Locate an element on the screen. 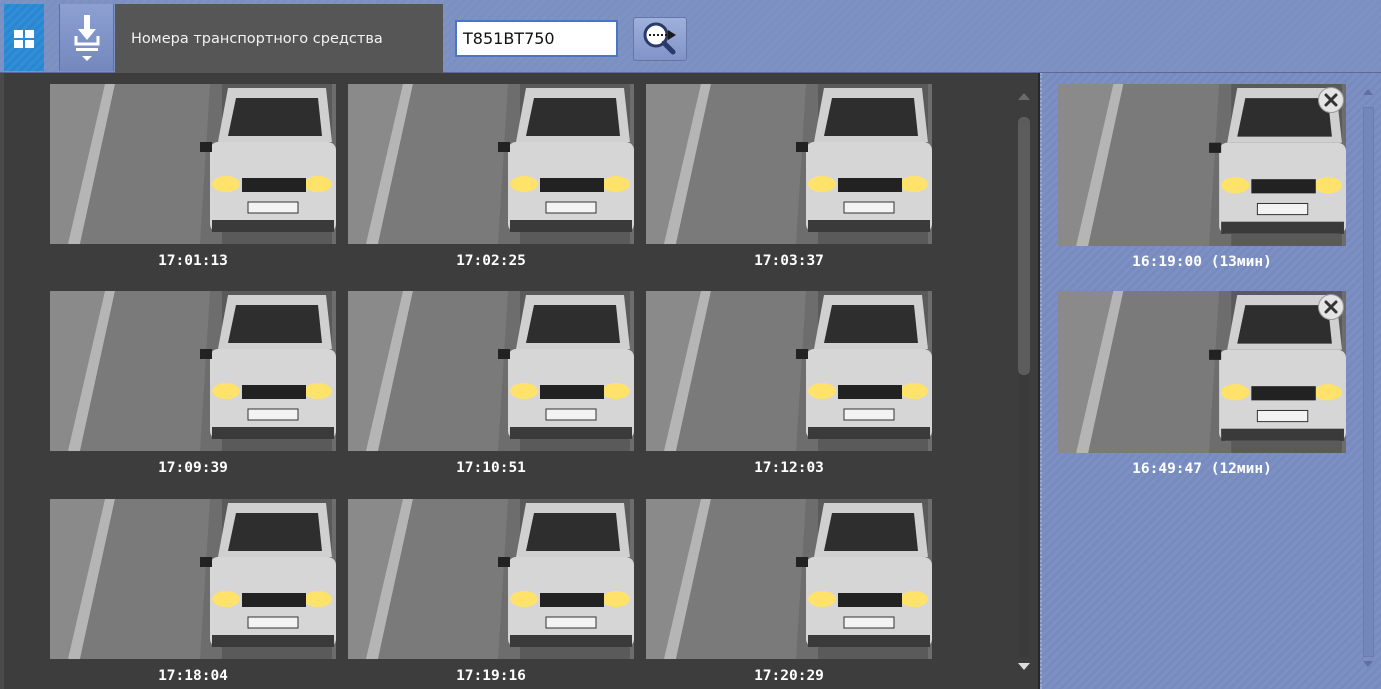 The width and height of the screenshot is (1381, 689). search-arrow-icon is located at coordinates (659, 38).